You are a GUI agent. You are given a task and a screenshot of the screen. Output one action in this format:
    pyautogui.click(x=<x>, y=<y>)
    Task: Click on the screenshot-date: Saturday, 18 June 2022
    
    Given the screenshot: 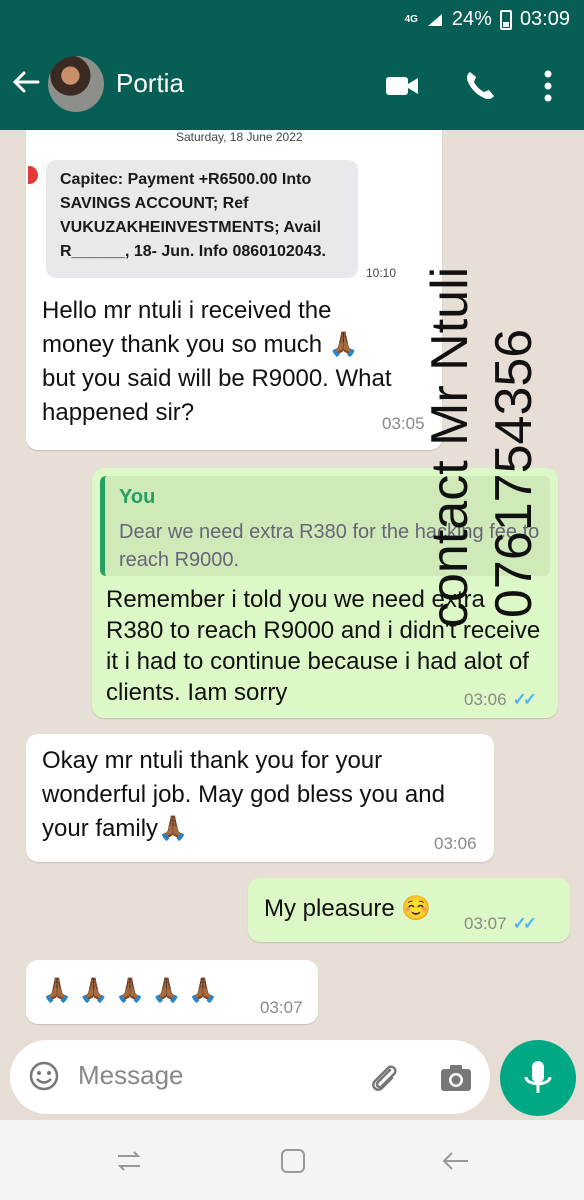 What is the action you would take?
    pyautogui.click(x=239, y=137)
    